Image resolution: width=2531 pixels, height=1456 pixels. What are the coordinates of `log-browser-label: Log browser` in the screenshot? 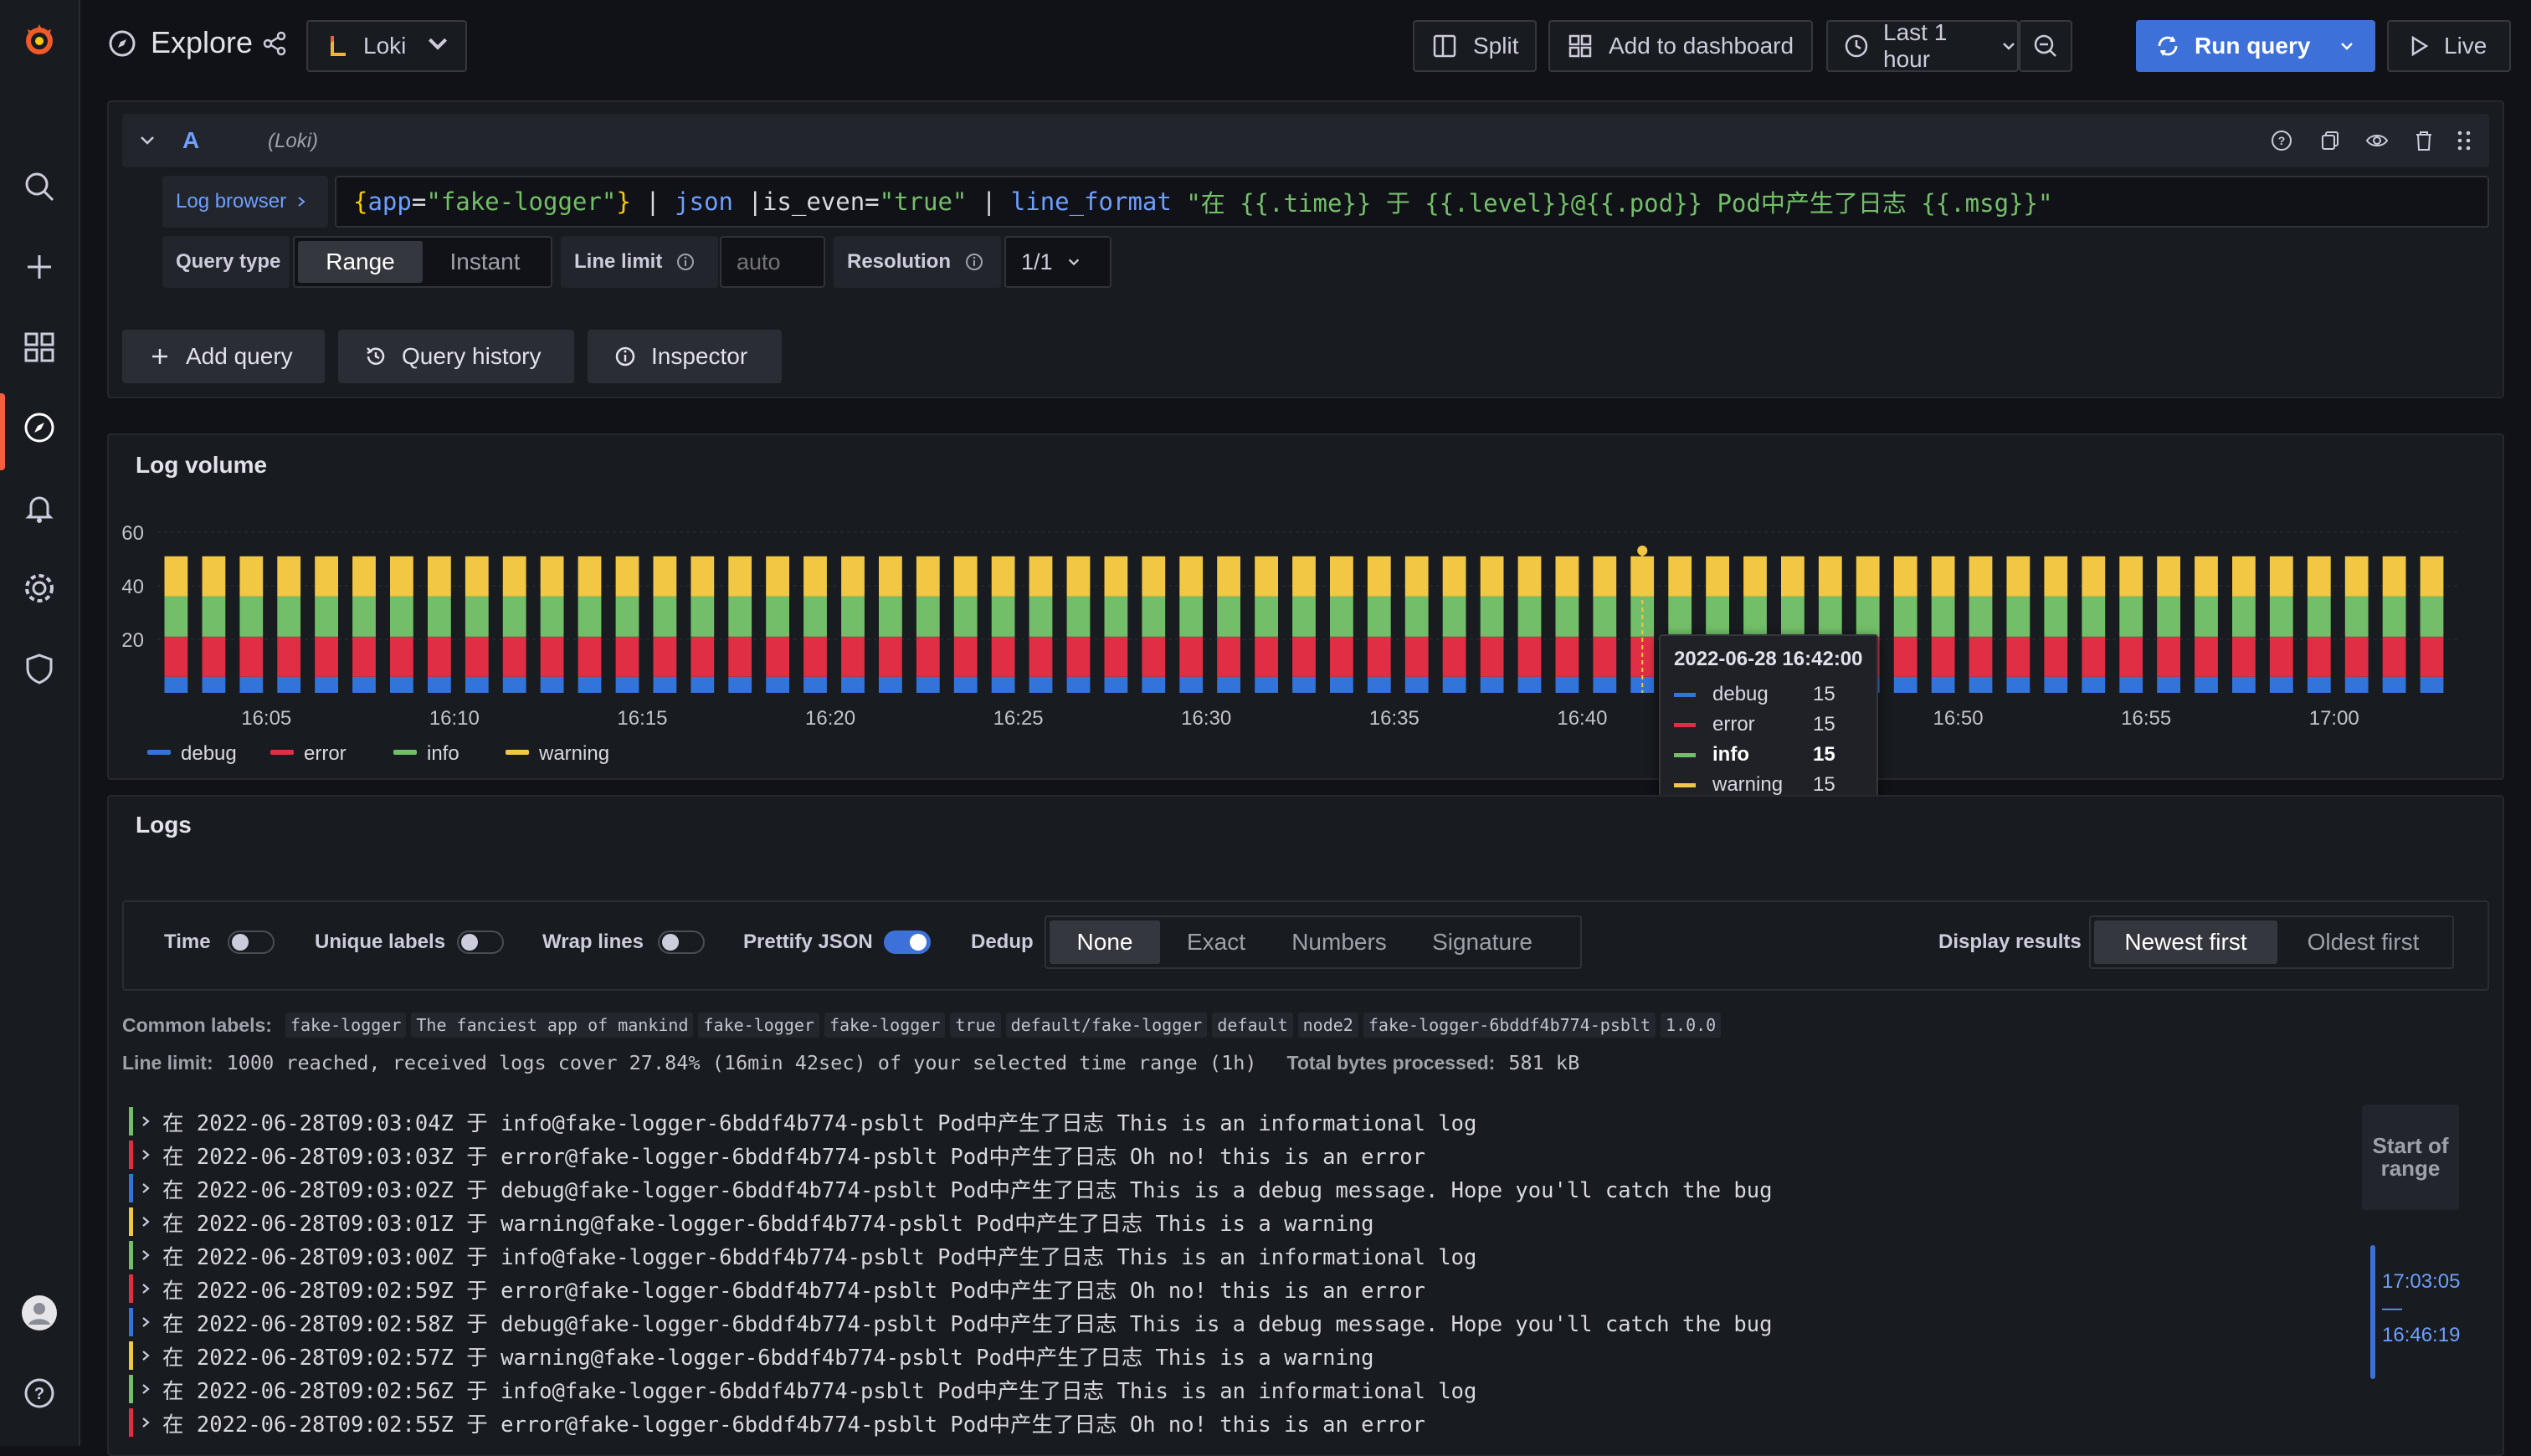 It's located at (231, 201).